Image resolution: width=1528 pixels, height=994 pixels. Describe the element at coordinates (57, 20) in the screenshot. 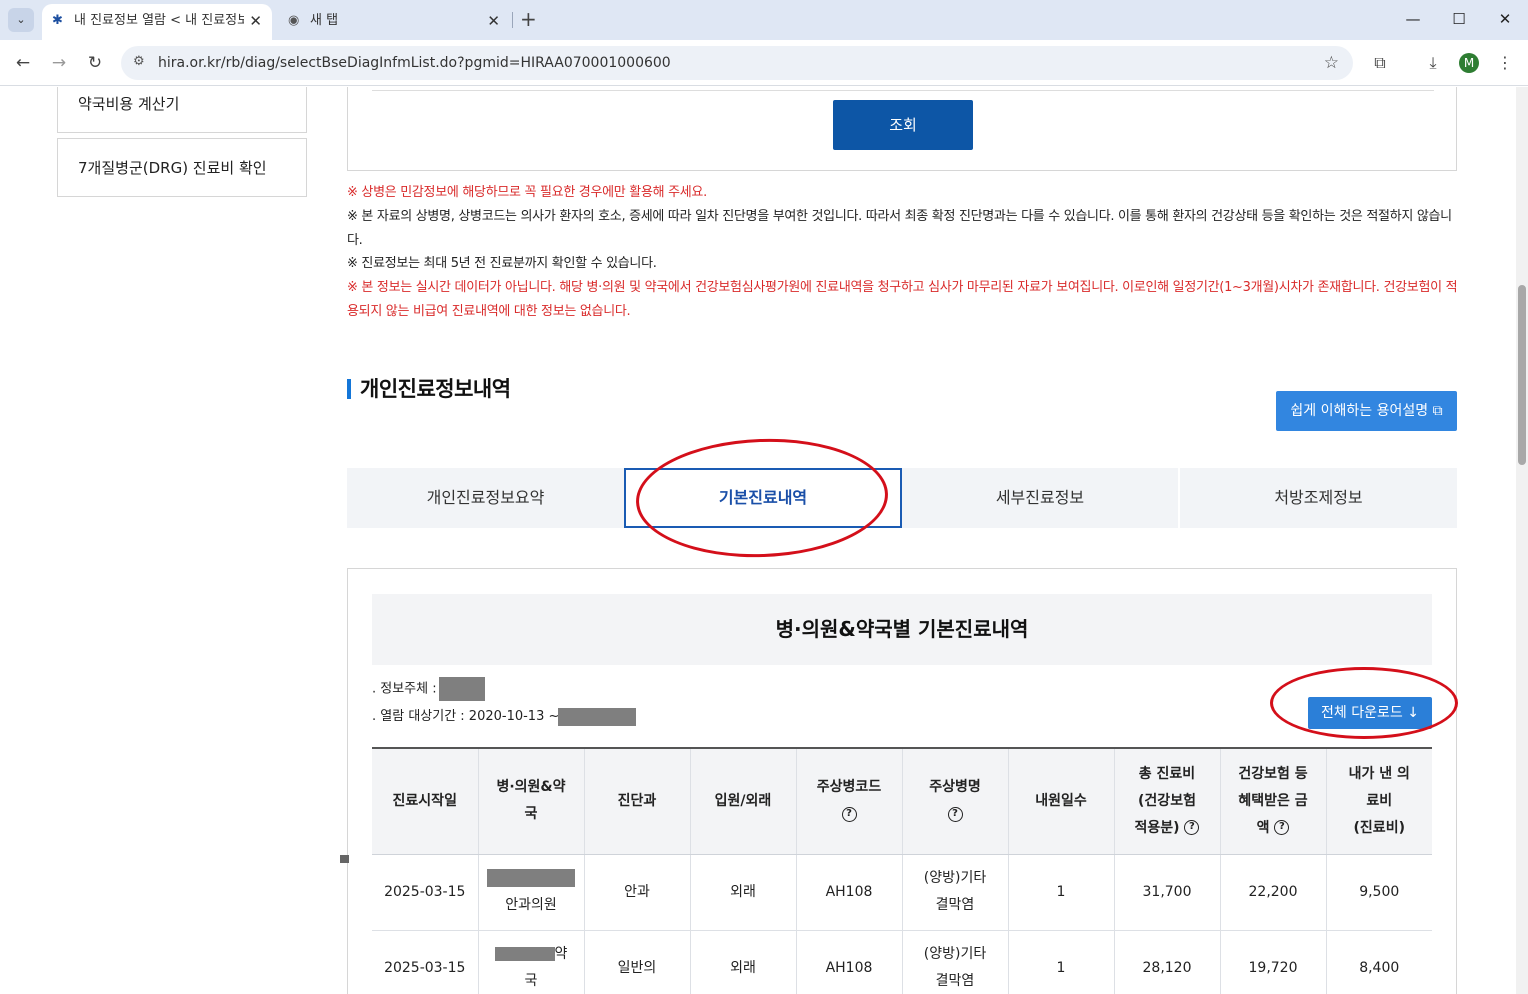

I see `hira-favicon-icon: ✱` at that location.